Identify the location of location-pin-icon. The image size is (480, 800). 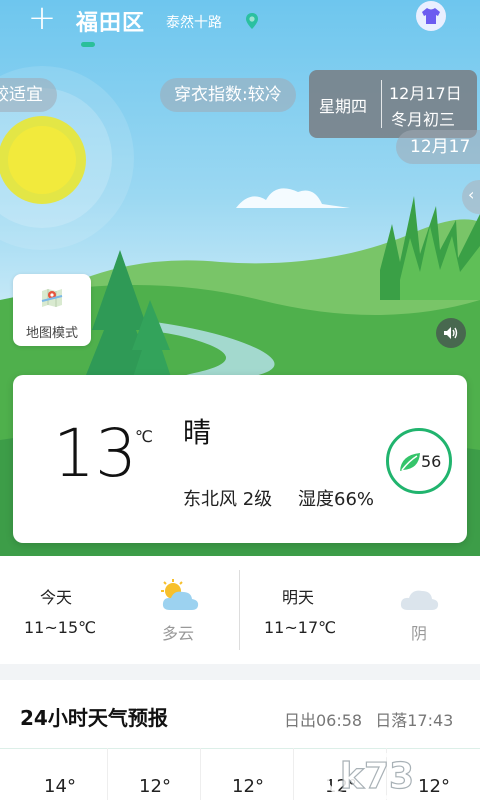
(252, 21).